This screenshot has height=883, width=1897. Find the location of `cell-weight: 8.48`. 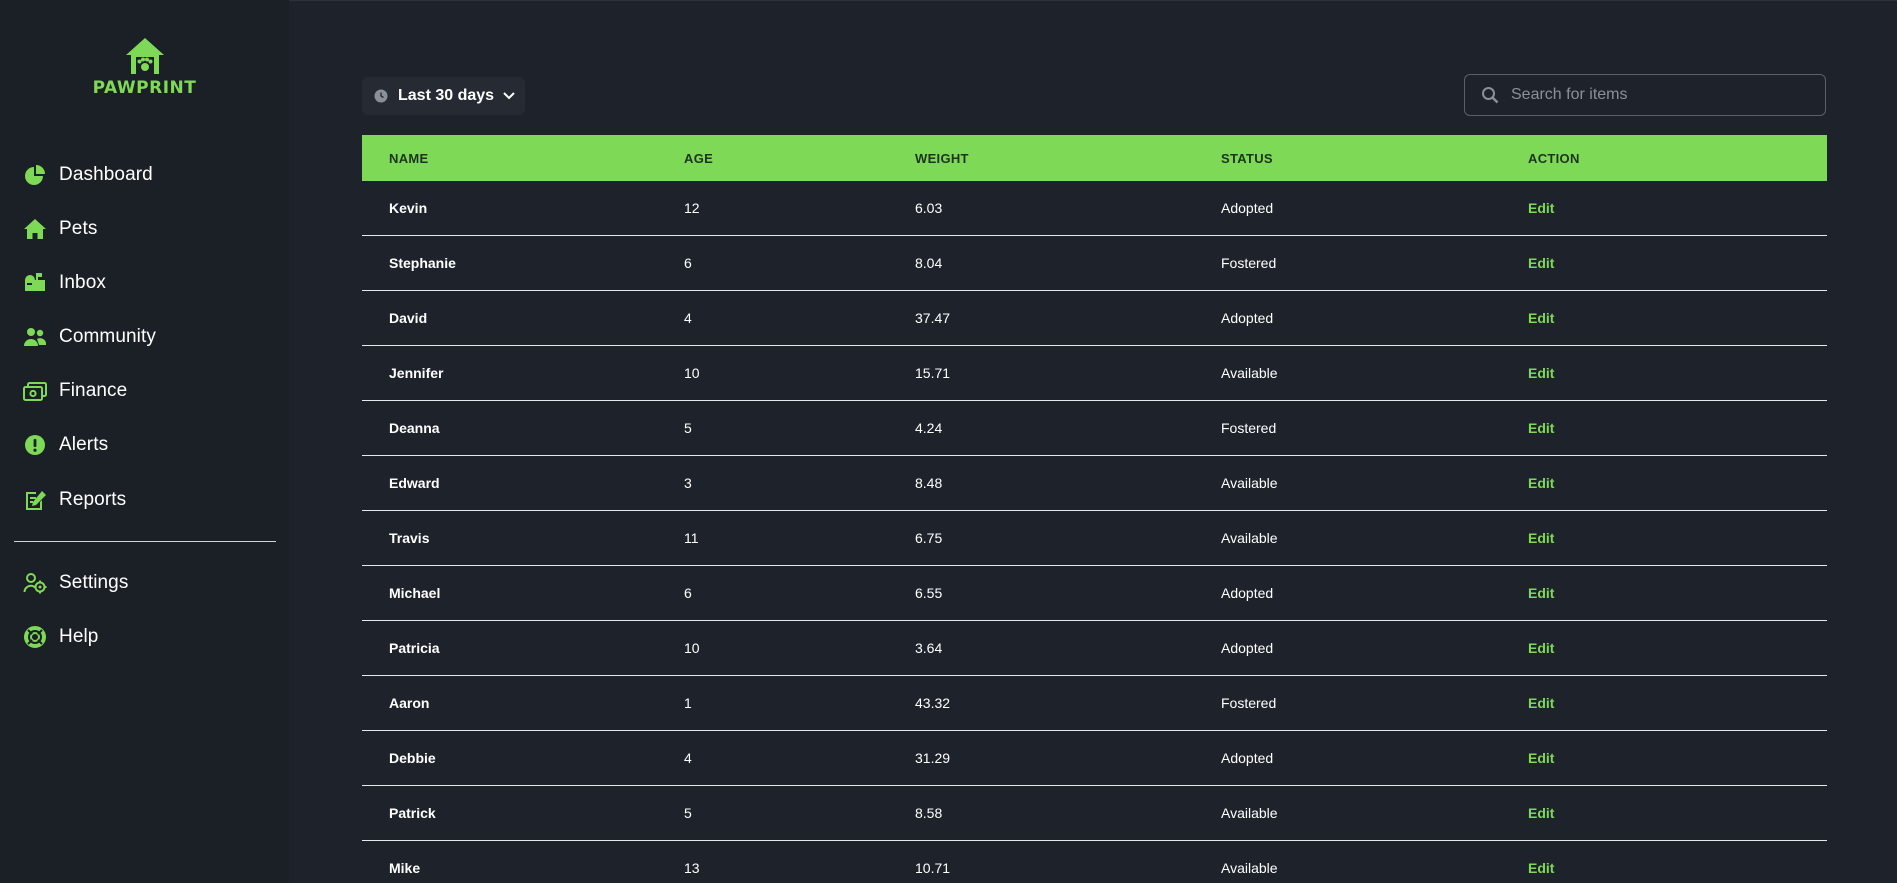

cell-weight: 8.48 is located at coordinates (929, 483).